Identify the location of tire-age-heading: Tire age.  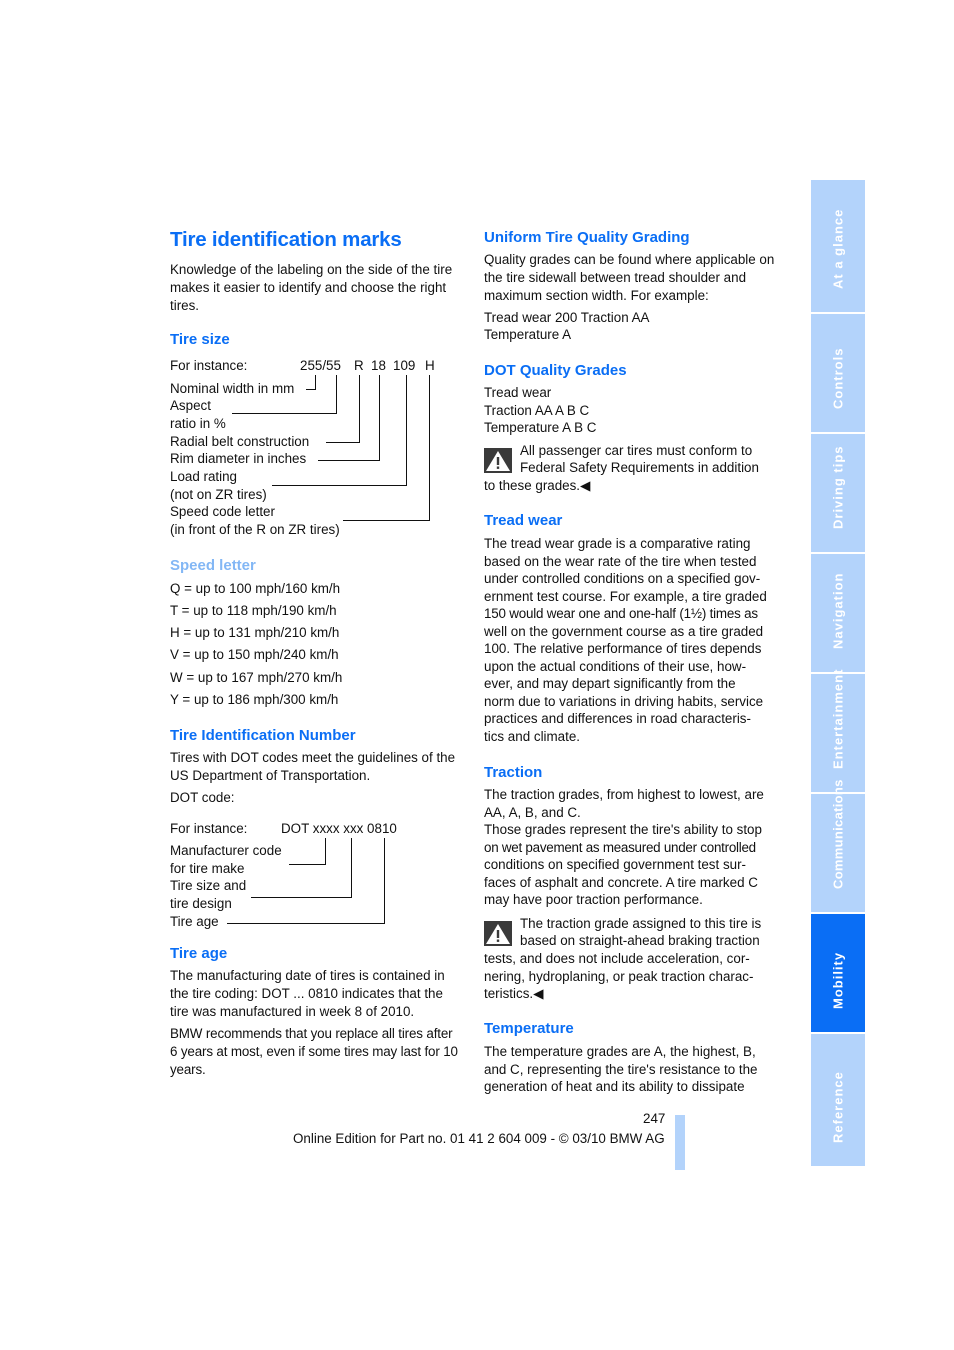
(199, 953).